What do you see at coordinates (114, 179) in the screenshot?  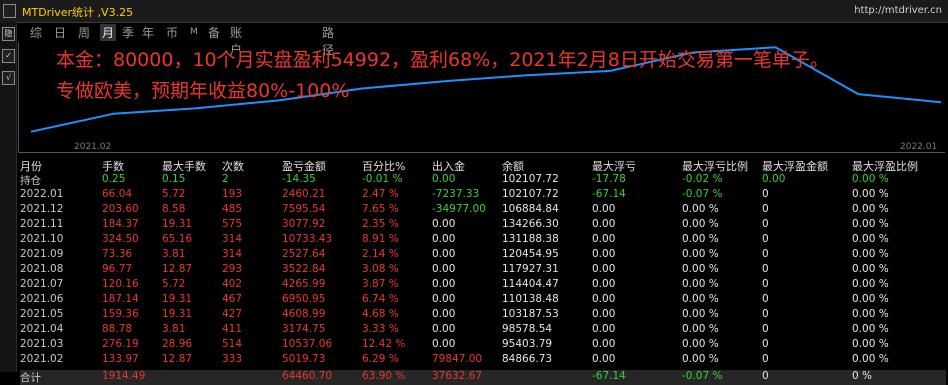 I see `cell-col-1: 0.25` at bounding box center [114, 179].